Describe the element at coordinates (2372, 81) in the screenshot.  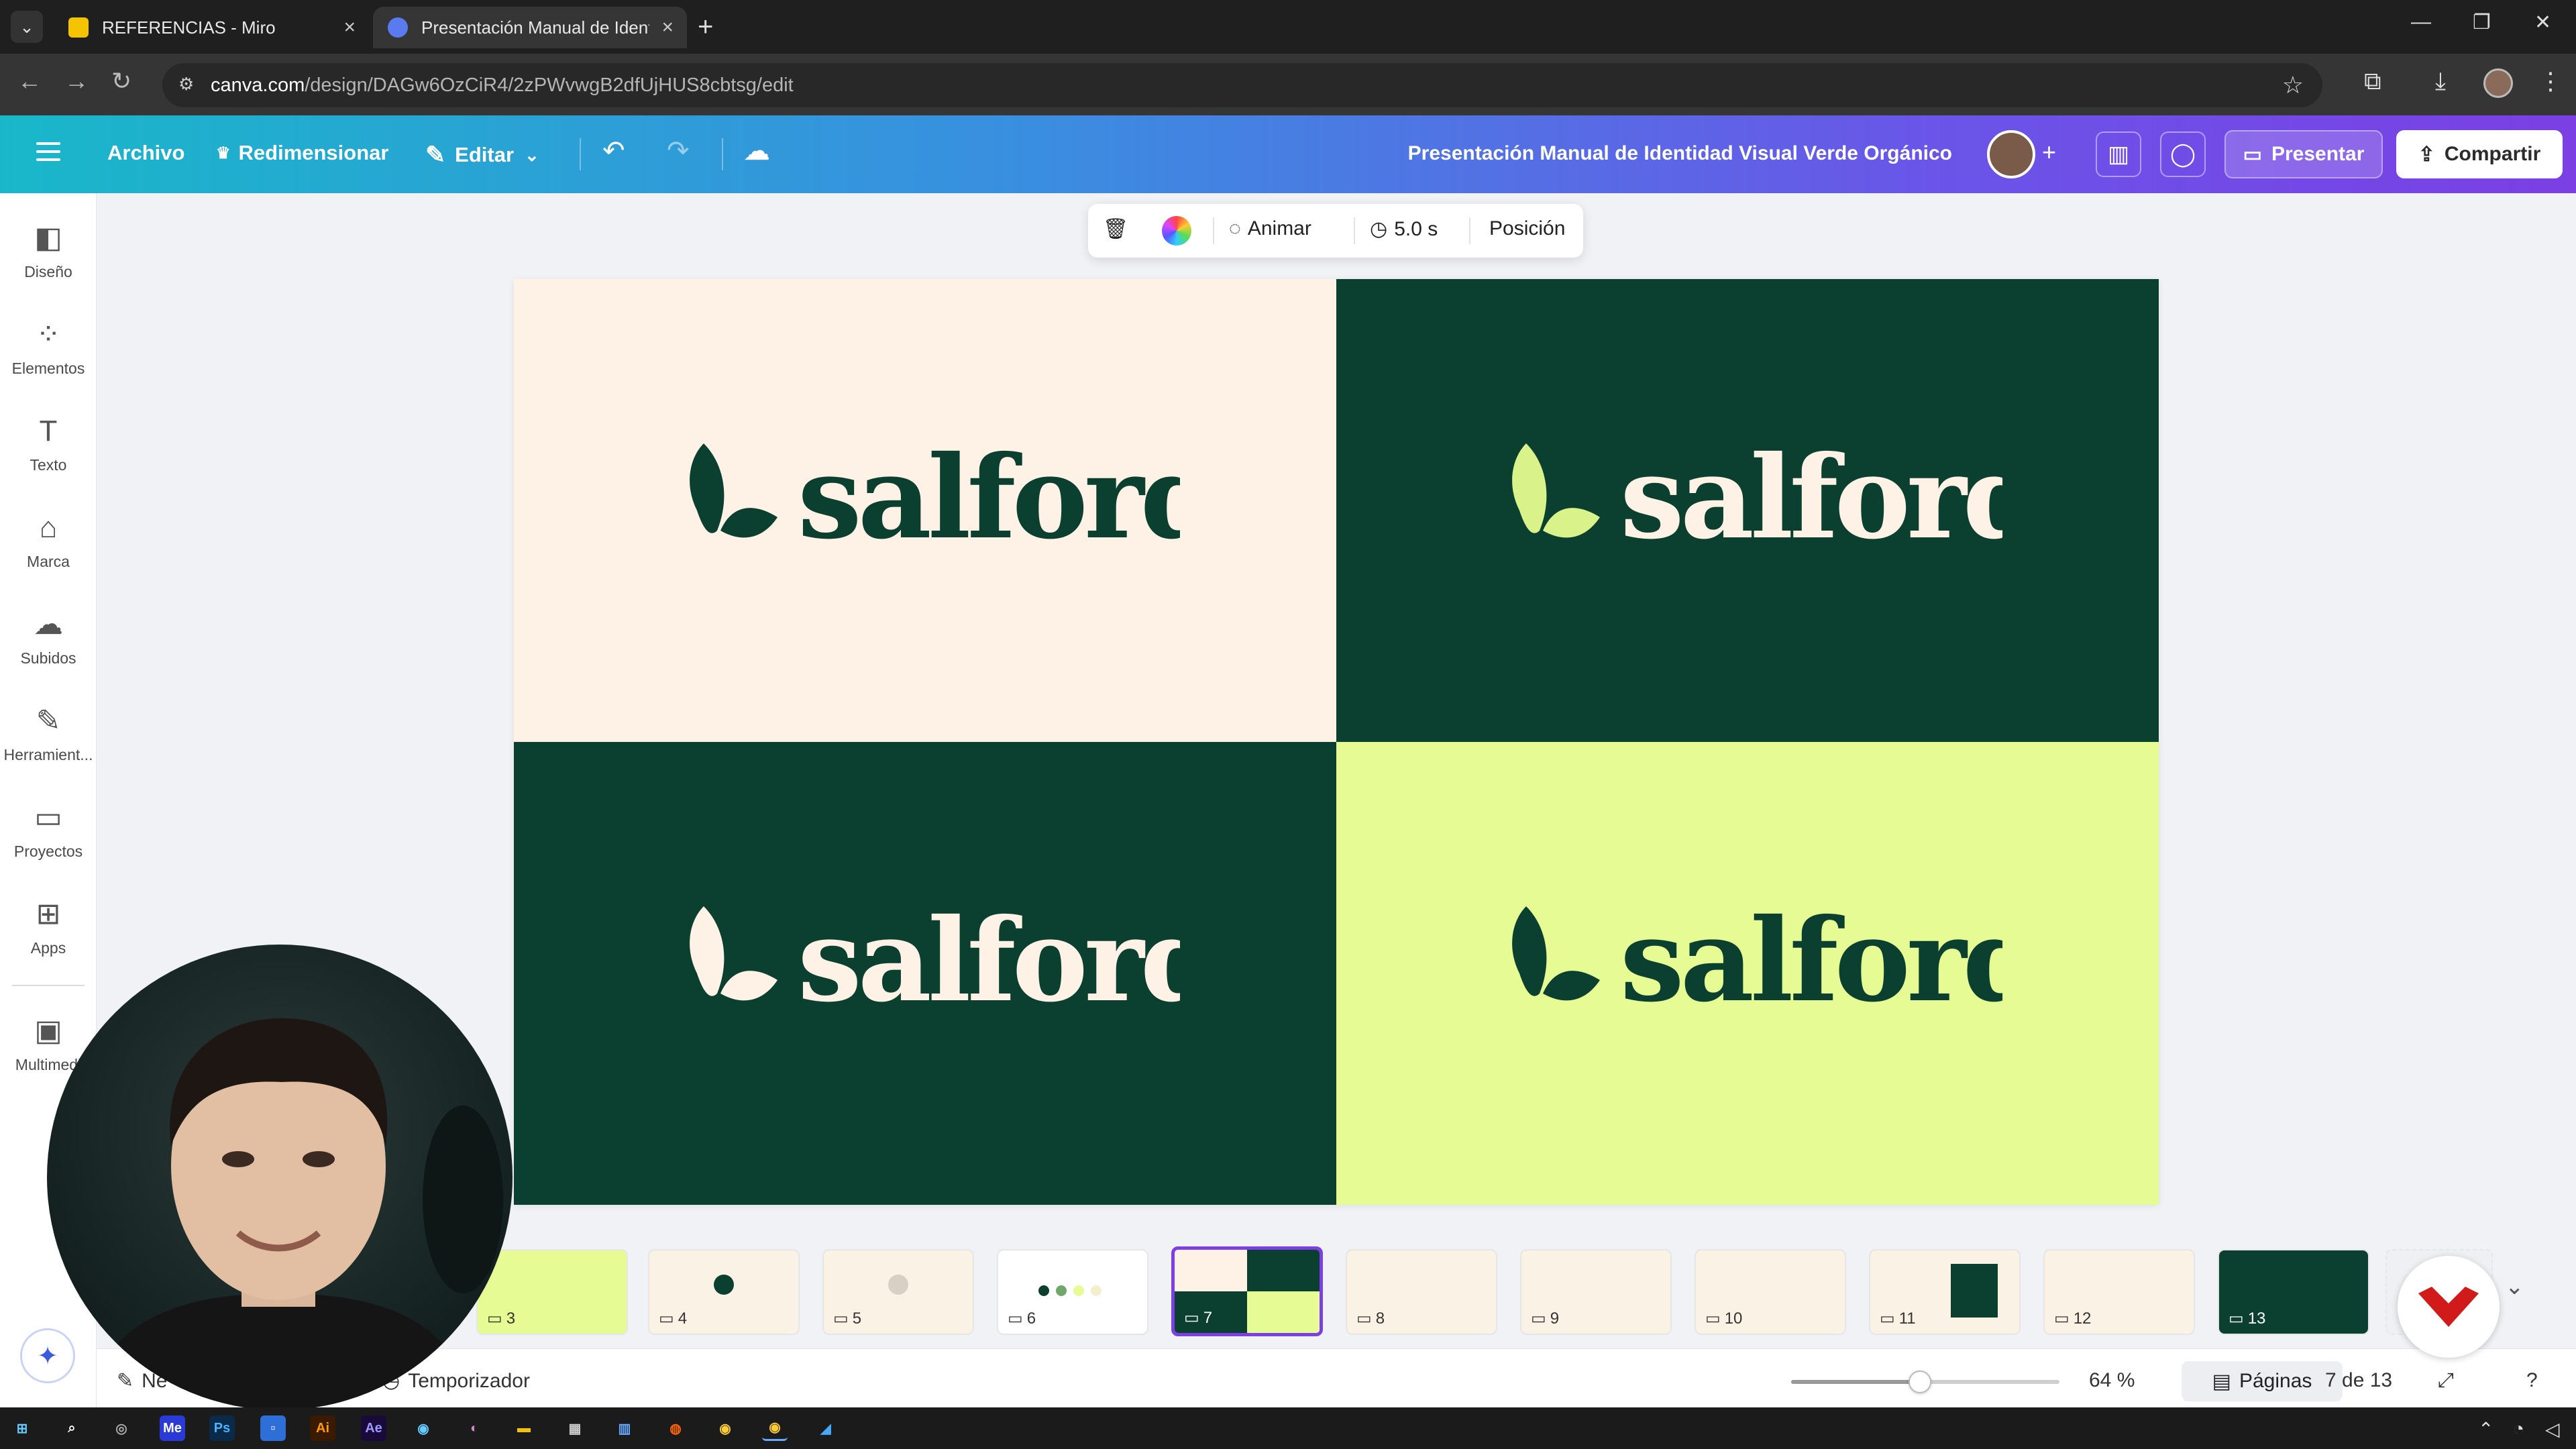
I see `extensions-icon: ⧉` at that location.